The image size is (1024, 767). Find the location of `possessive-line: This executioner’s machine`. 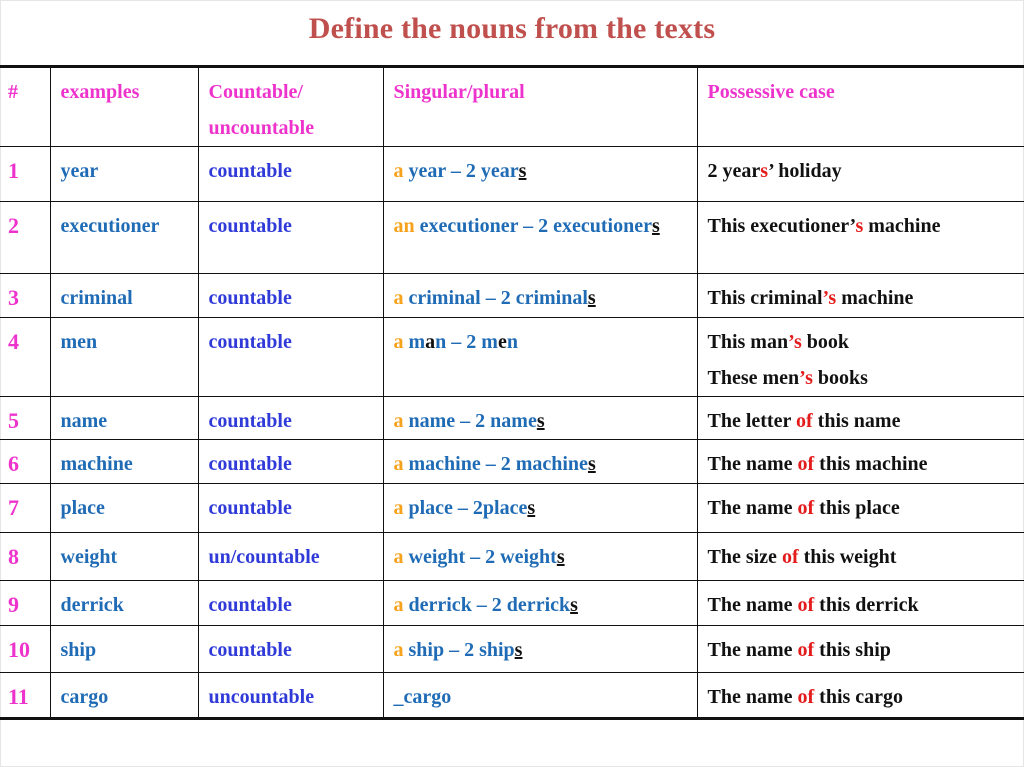

possessive-line: This executioner’s machine is located at coordinates (861, 226).